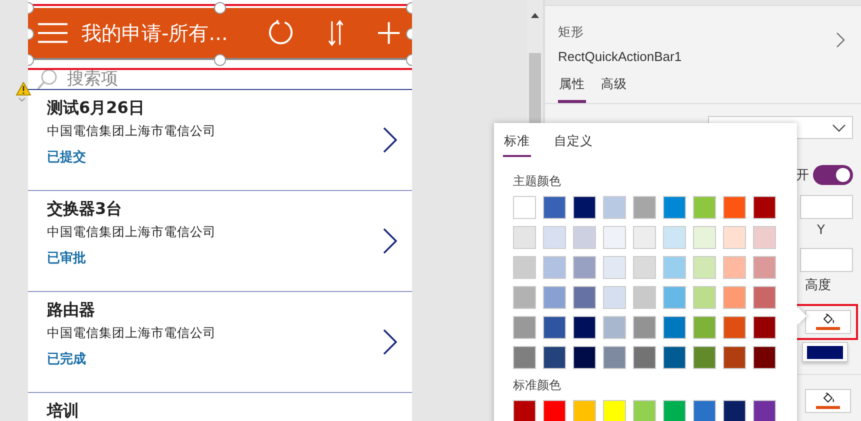 This screenshot has width=861, height=421. Describe the element at coordinates (821, 230) in the screenshot. I see `field-label: Y` at that location.